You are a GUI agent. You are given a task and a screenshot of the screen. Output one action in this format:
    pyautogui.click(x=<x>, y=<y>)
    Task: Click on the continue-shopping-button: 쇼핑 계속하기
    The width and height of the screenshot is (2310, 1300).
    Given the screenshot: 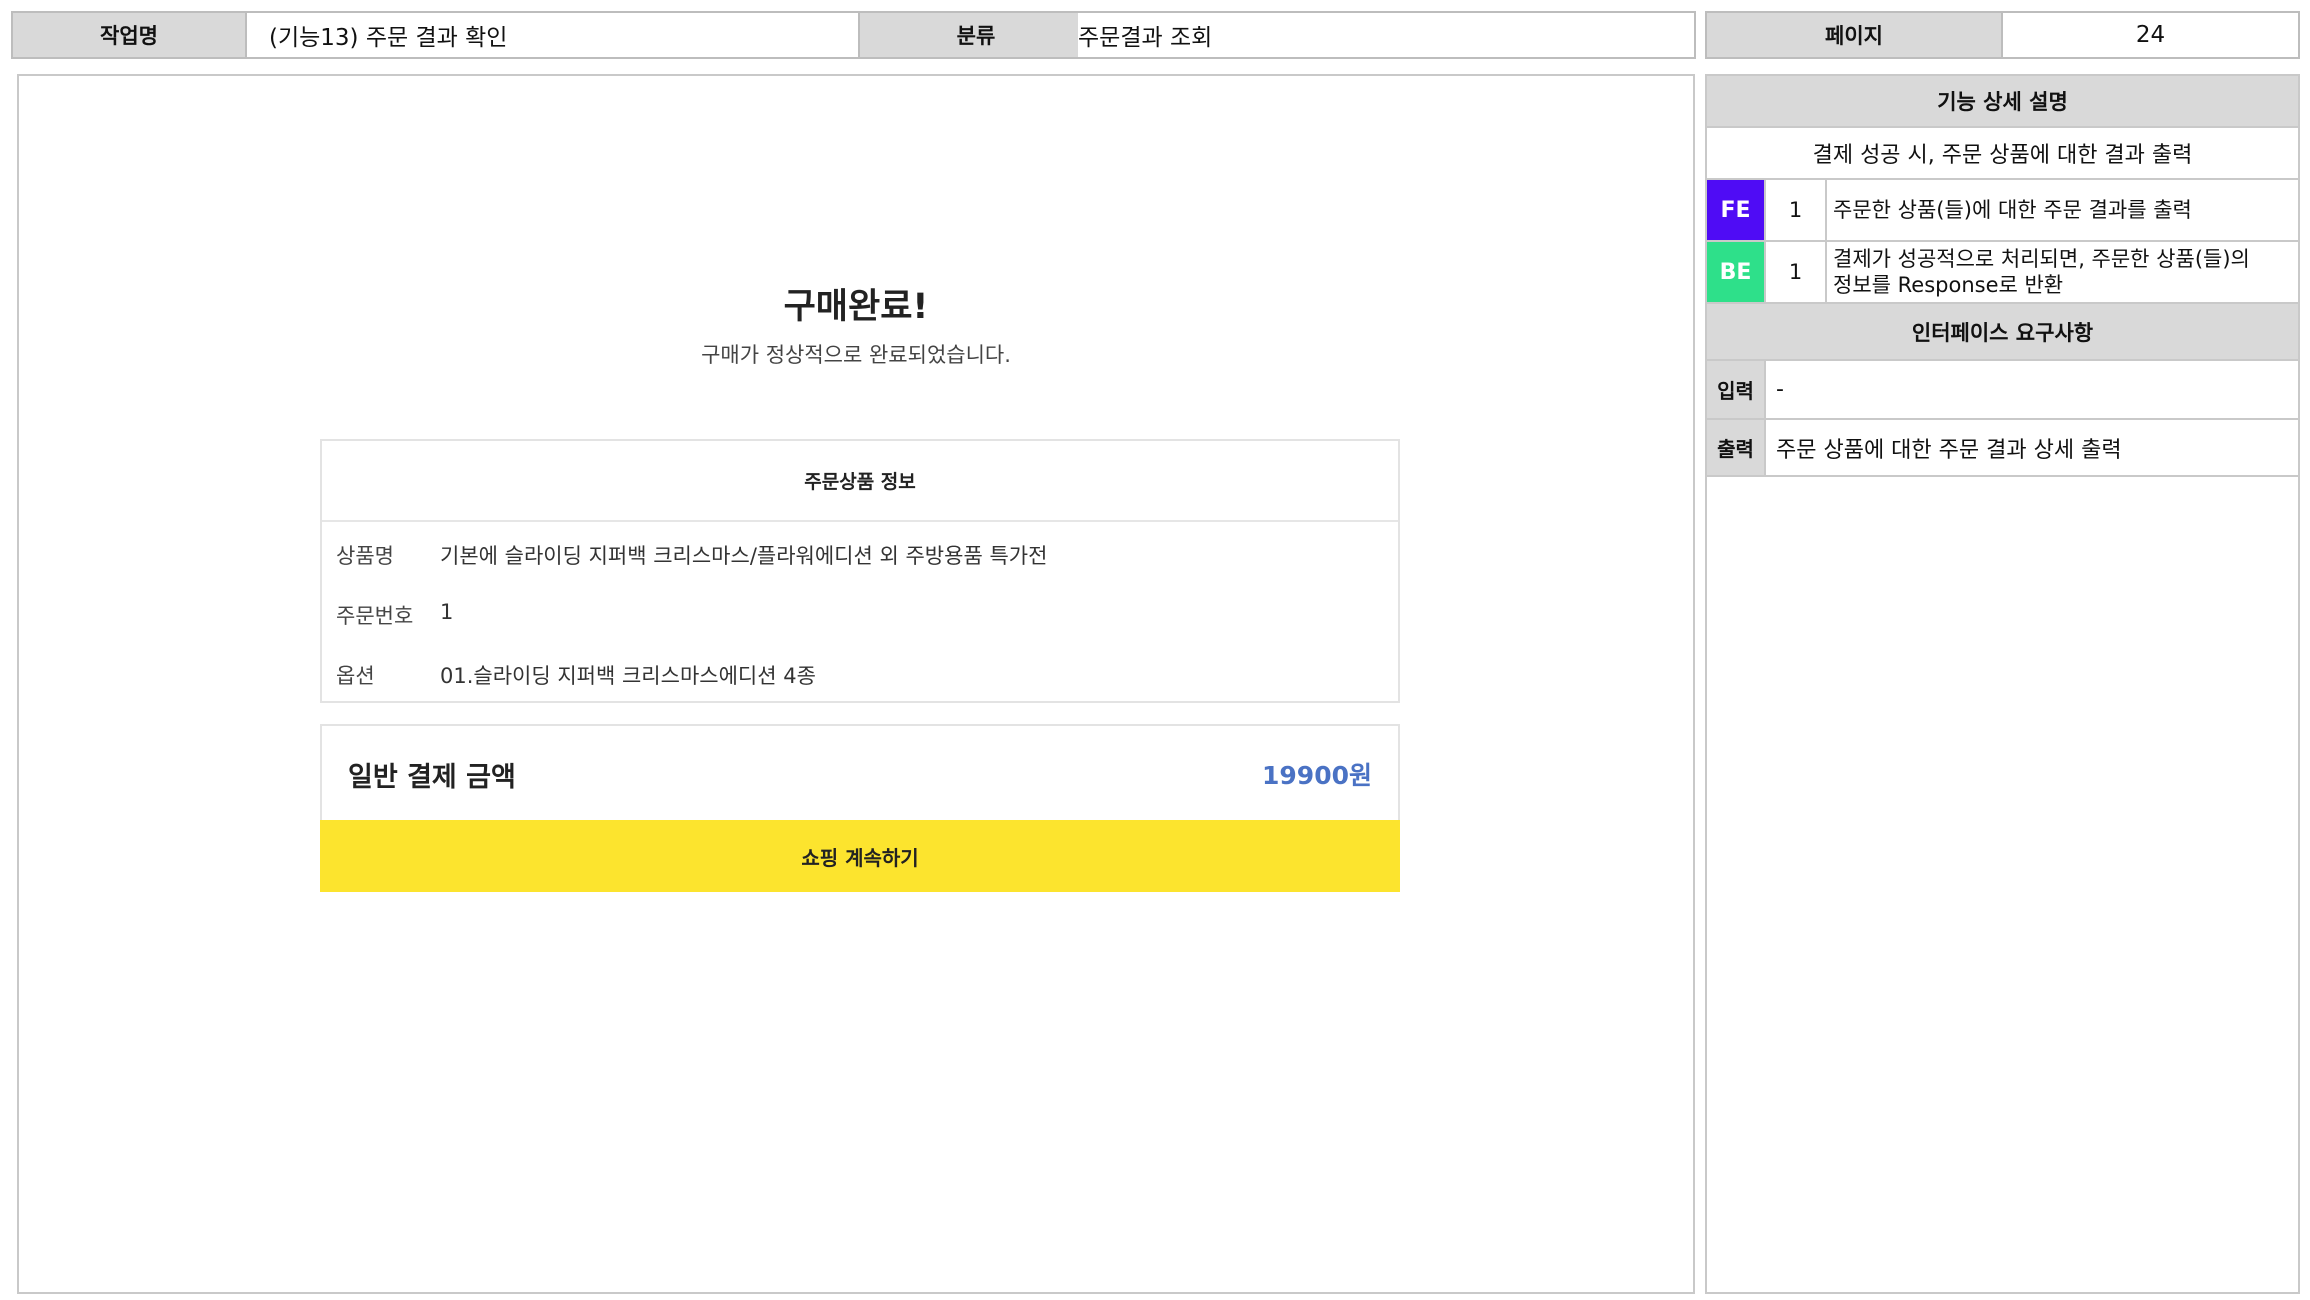 What is the action you would take?
    pyautogui.click(x=860, y=856)
    